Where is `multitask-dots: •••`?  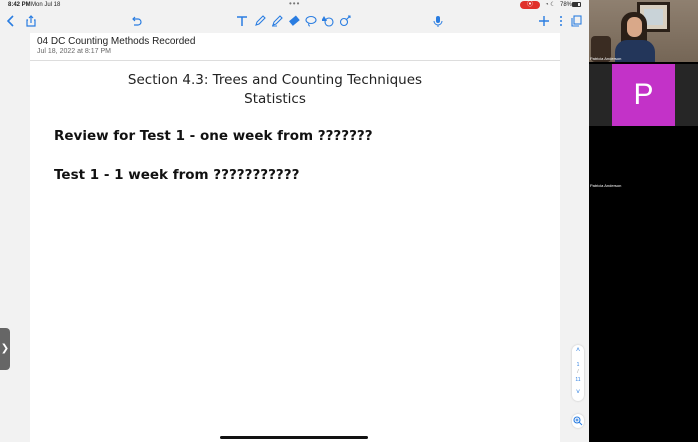
multitask-dots: ••• is located at coordinates (294, 4).